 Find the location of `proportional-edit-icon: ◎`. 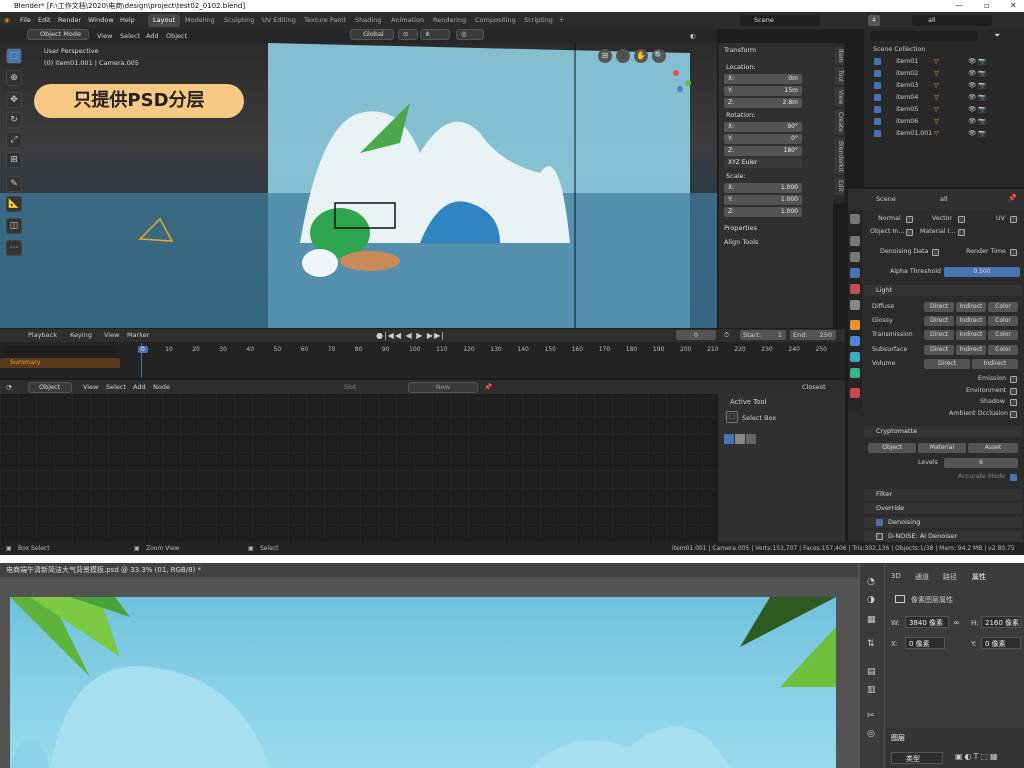

proportional-edit-icon: ◎ is located at coordinates (470, 34).